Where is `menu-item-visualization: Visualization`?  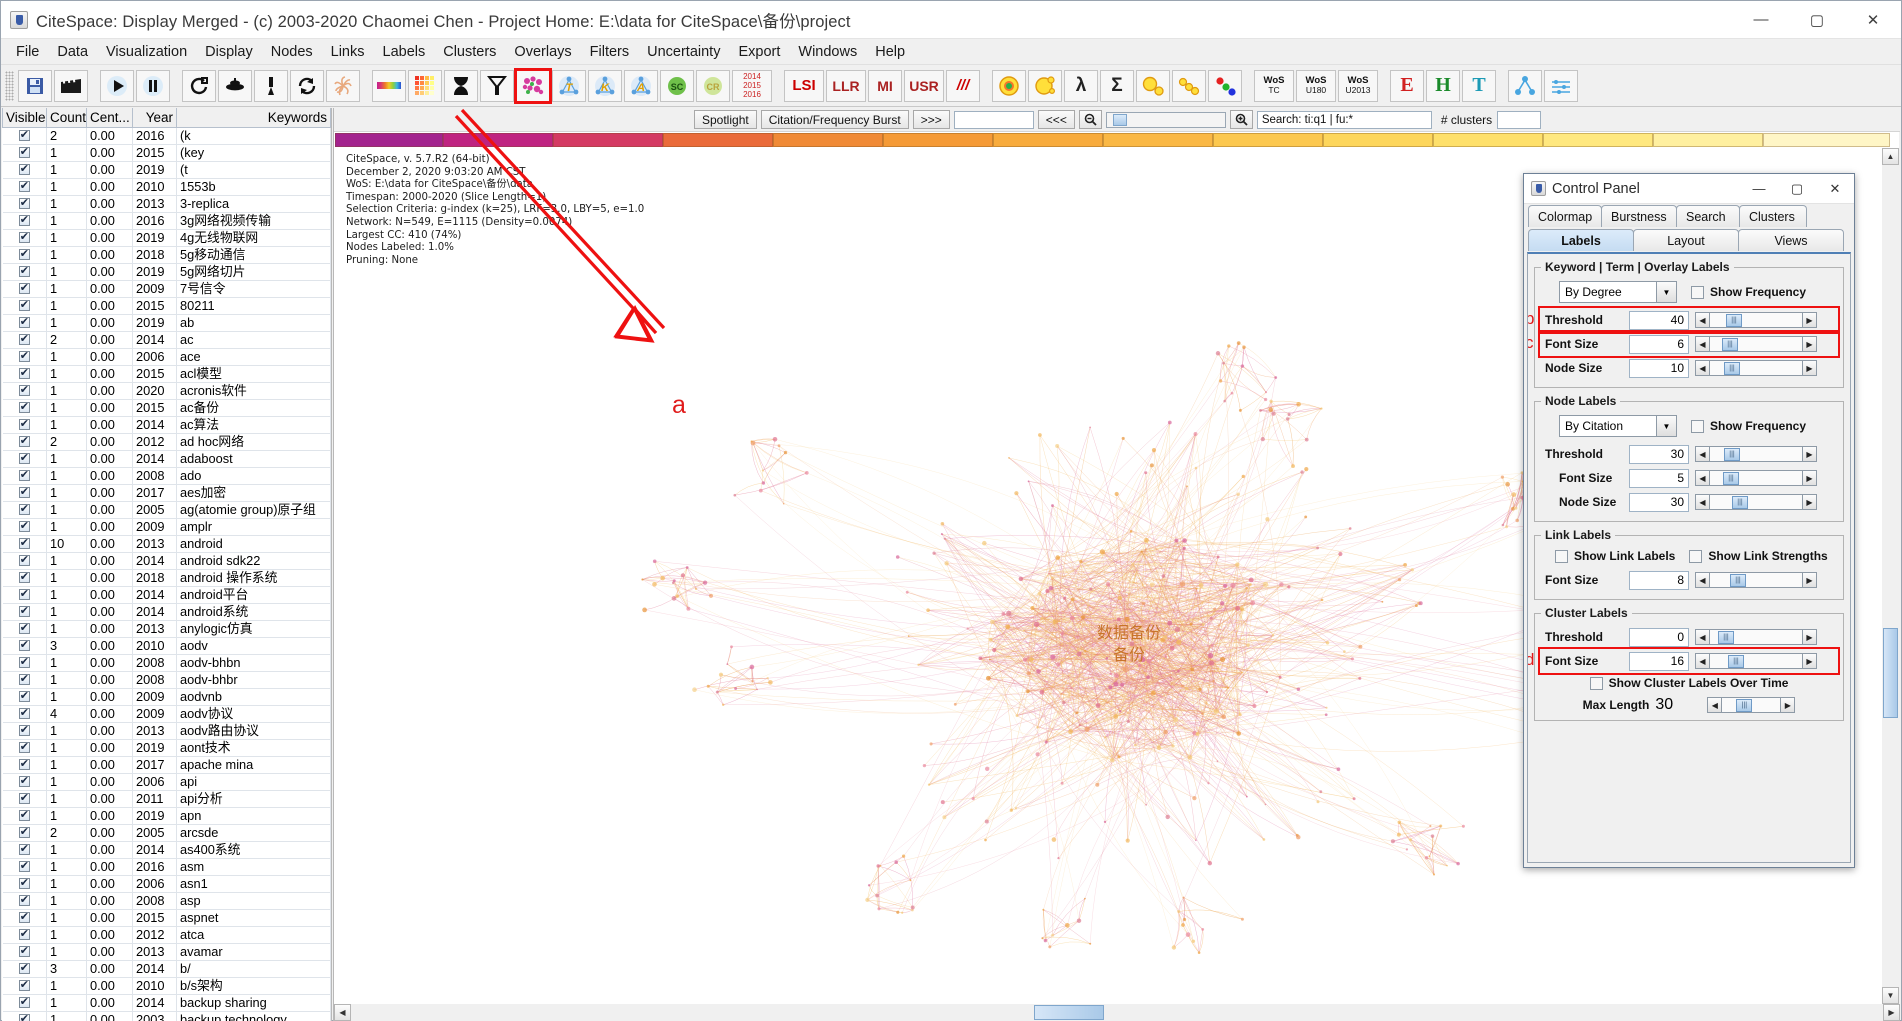 menu-item-visualization: Visualization is located at coordinates (146, 52).